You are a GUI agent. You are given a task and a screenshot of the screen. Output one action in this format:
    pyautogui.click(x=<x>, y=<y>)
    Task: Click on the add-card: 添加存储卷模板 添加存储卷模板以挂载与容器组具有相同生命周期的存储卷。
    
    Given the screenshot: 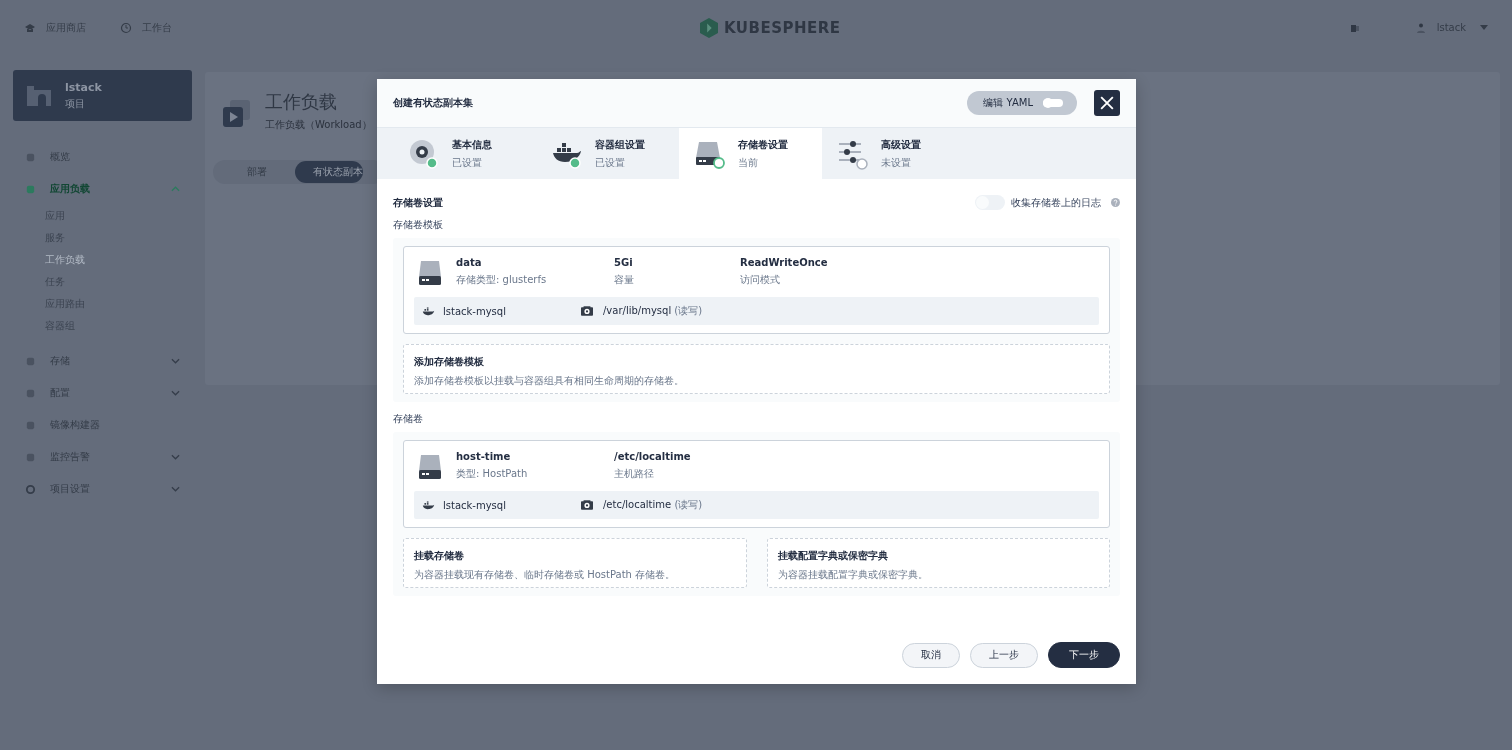 What is the action you would take?
    pyautogui.click(x=756, y=369)
    